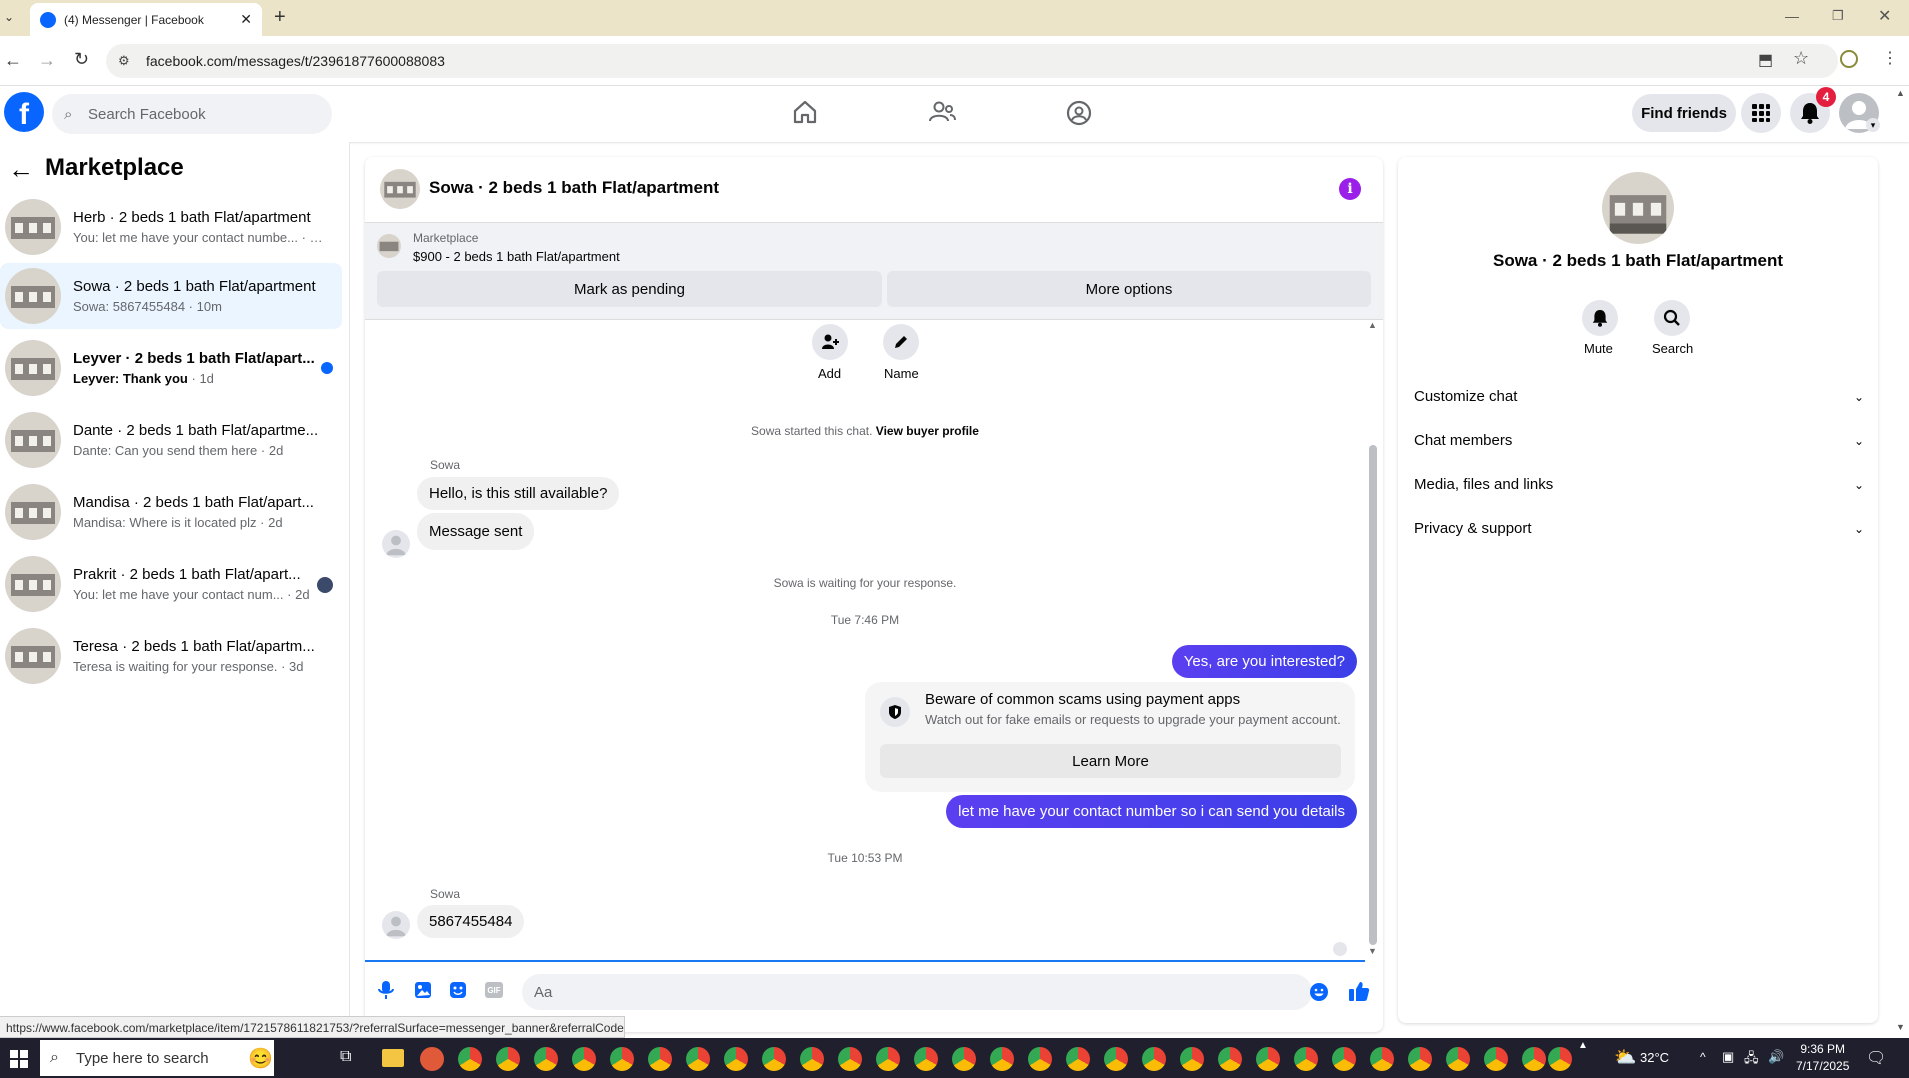  Describe the element at coordinates (9, 17) in the screenshot. I see `tab-list-chevron-icon: ⌄` at that location.